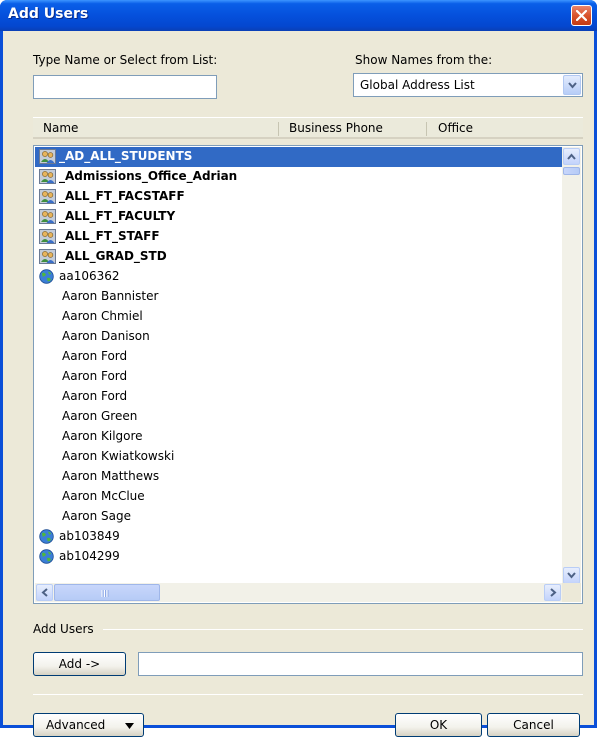  What do you see at coordinates (571, 592) in the screenshot?
I see `scroll-corner` at bounding box center [571, 592].